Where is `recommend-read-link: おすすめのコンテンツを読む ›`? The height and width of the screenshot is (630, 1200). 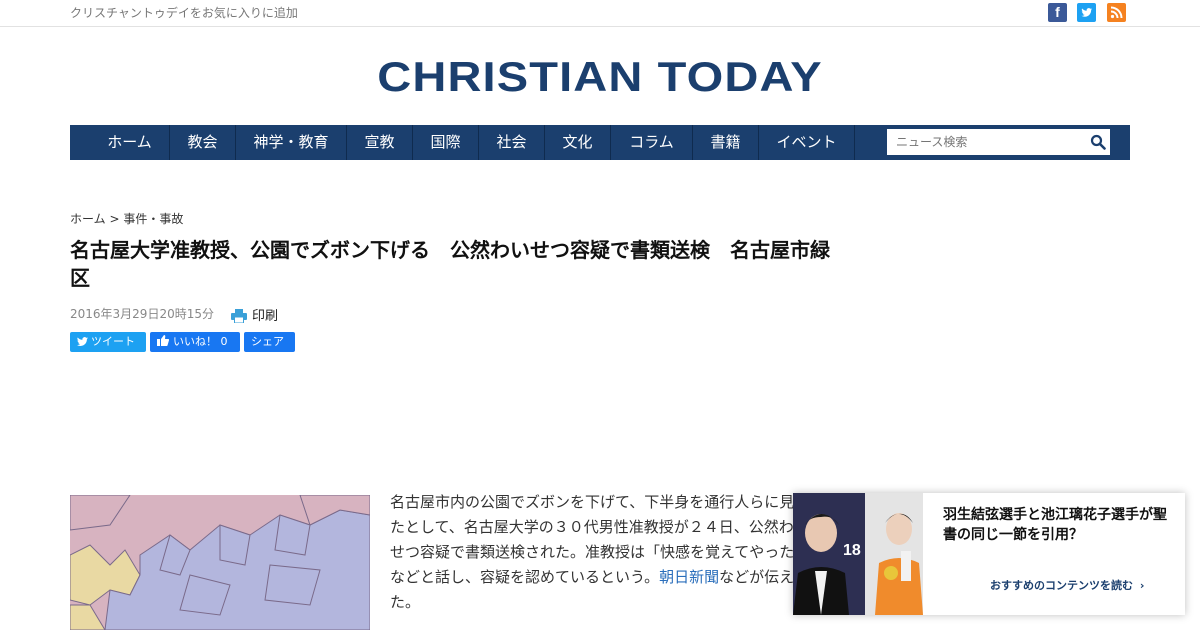 recommend-read-link: おすすめのコンテンツを読む › is located at coordinates (1067, 585).